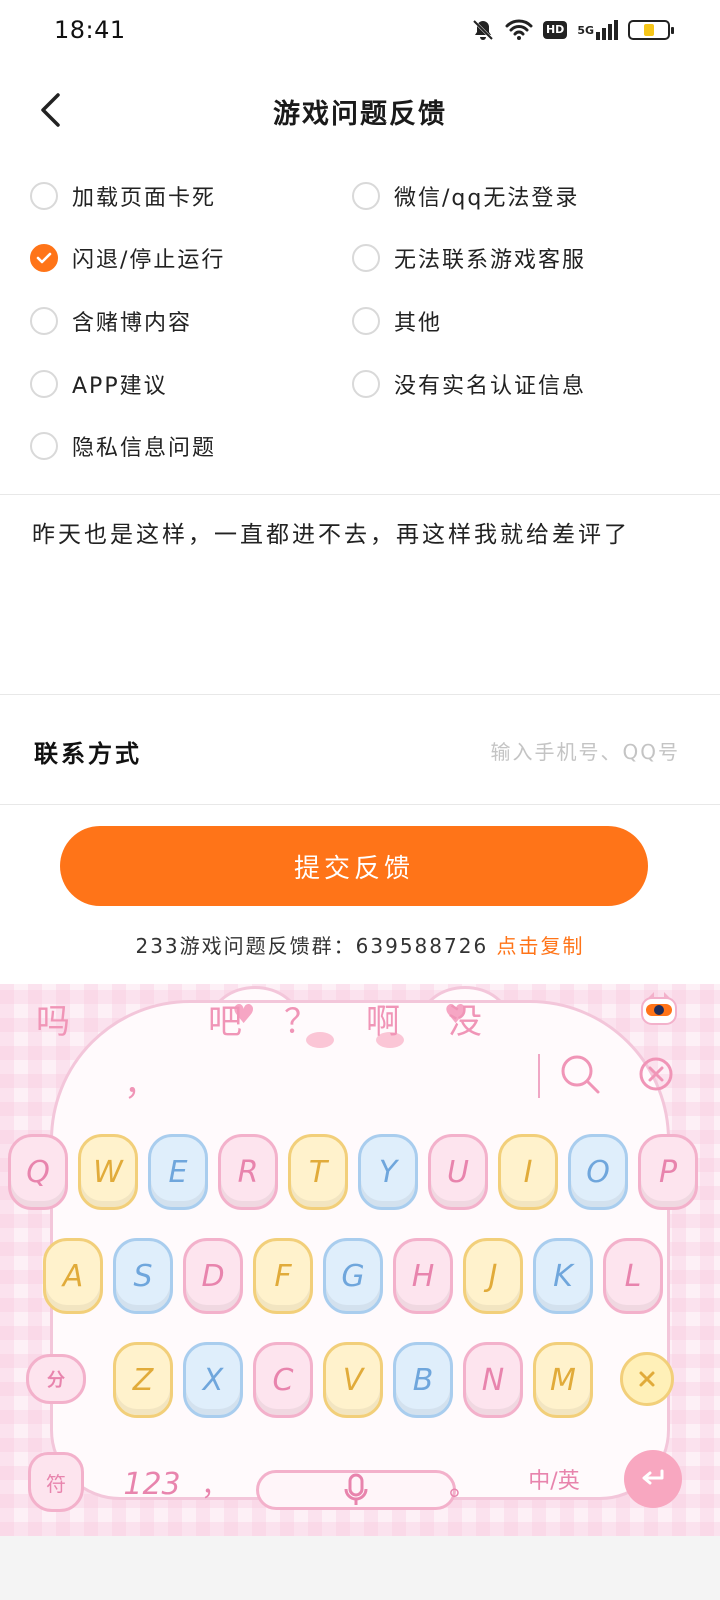 This screenshot has width=720, height=1600. I want to click on option-item: APP建议, so click(99, 384).